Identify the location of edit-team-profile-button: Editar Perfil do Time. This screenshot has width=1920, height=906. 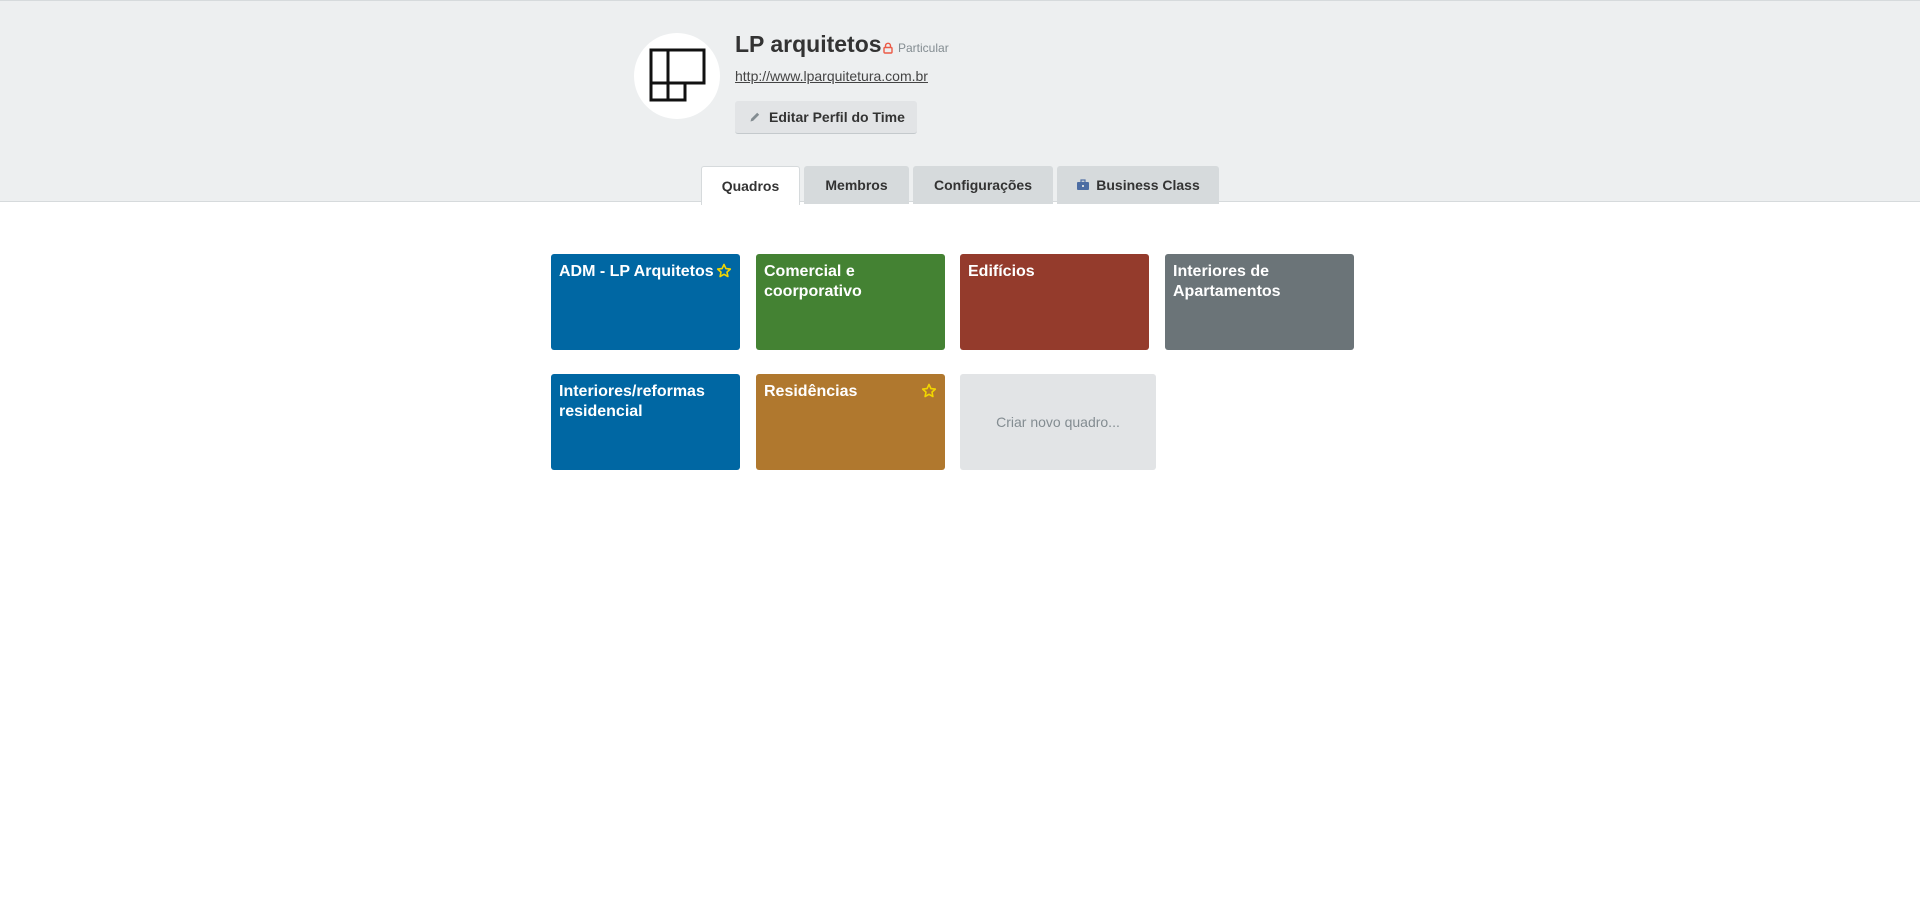
(826, 117).